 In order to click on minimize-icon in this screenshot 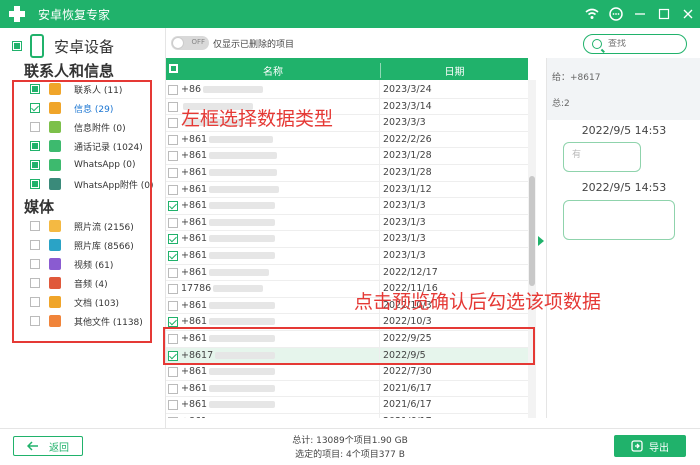, I will do `click(640, 14)`.